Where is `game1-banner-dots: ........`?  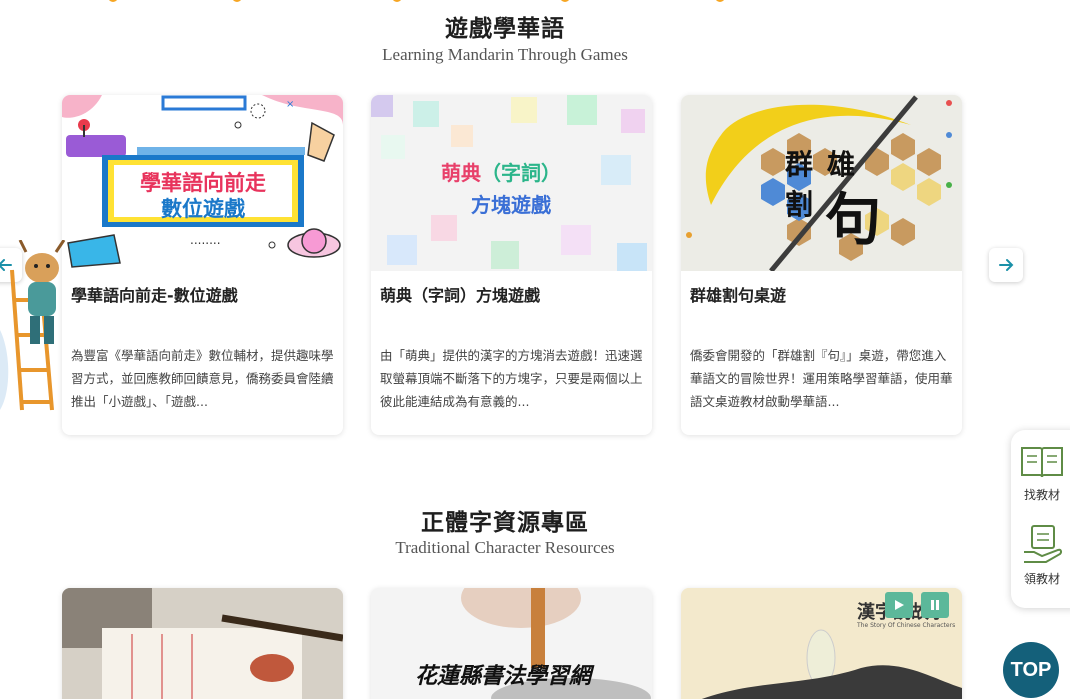 game1-banner-dots: ........ is located at coordinates (205, 240).